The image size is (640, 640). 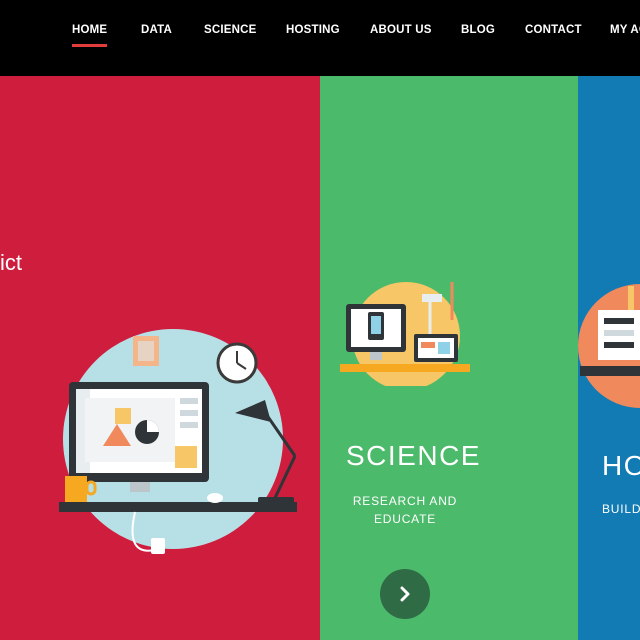 What do you see at coordinates (478, 30) in the screenshot?
I see `nav-blog: BLOG` at bounding box center [478, 30].